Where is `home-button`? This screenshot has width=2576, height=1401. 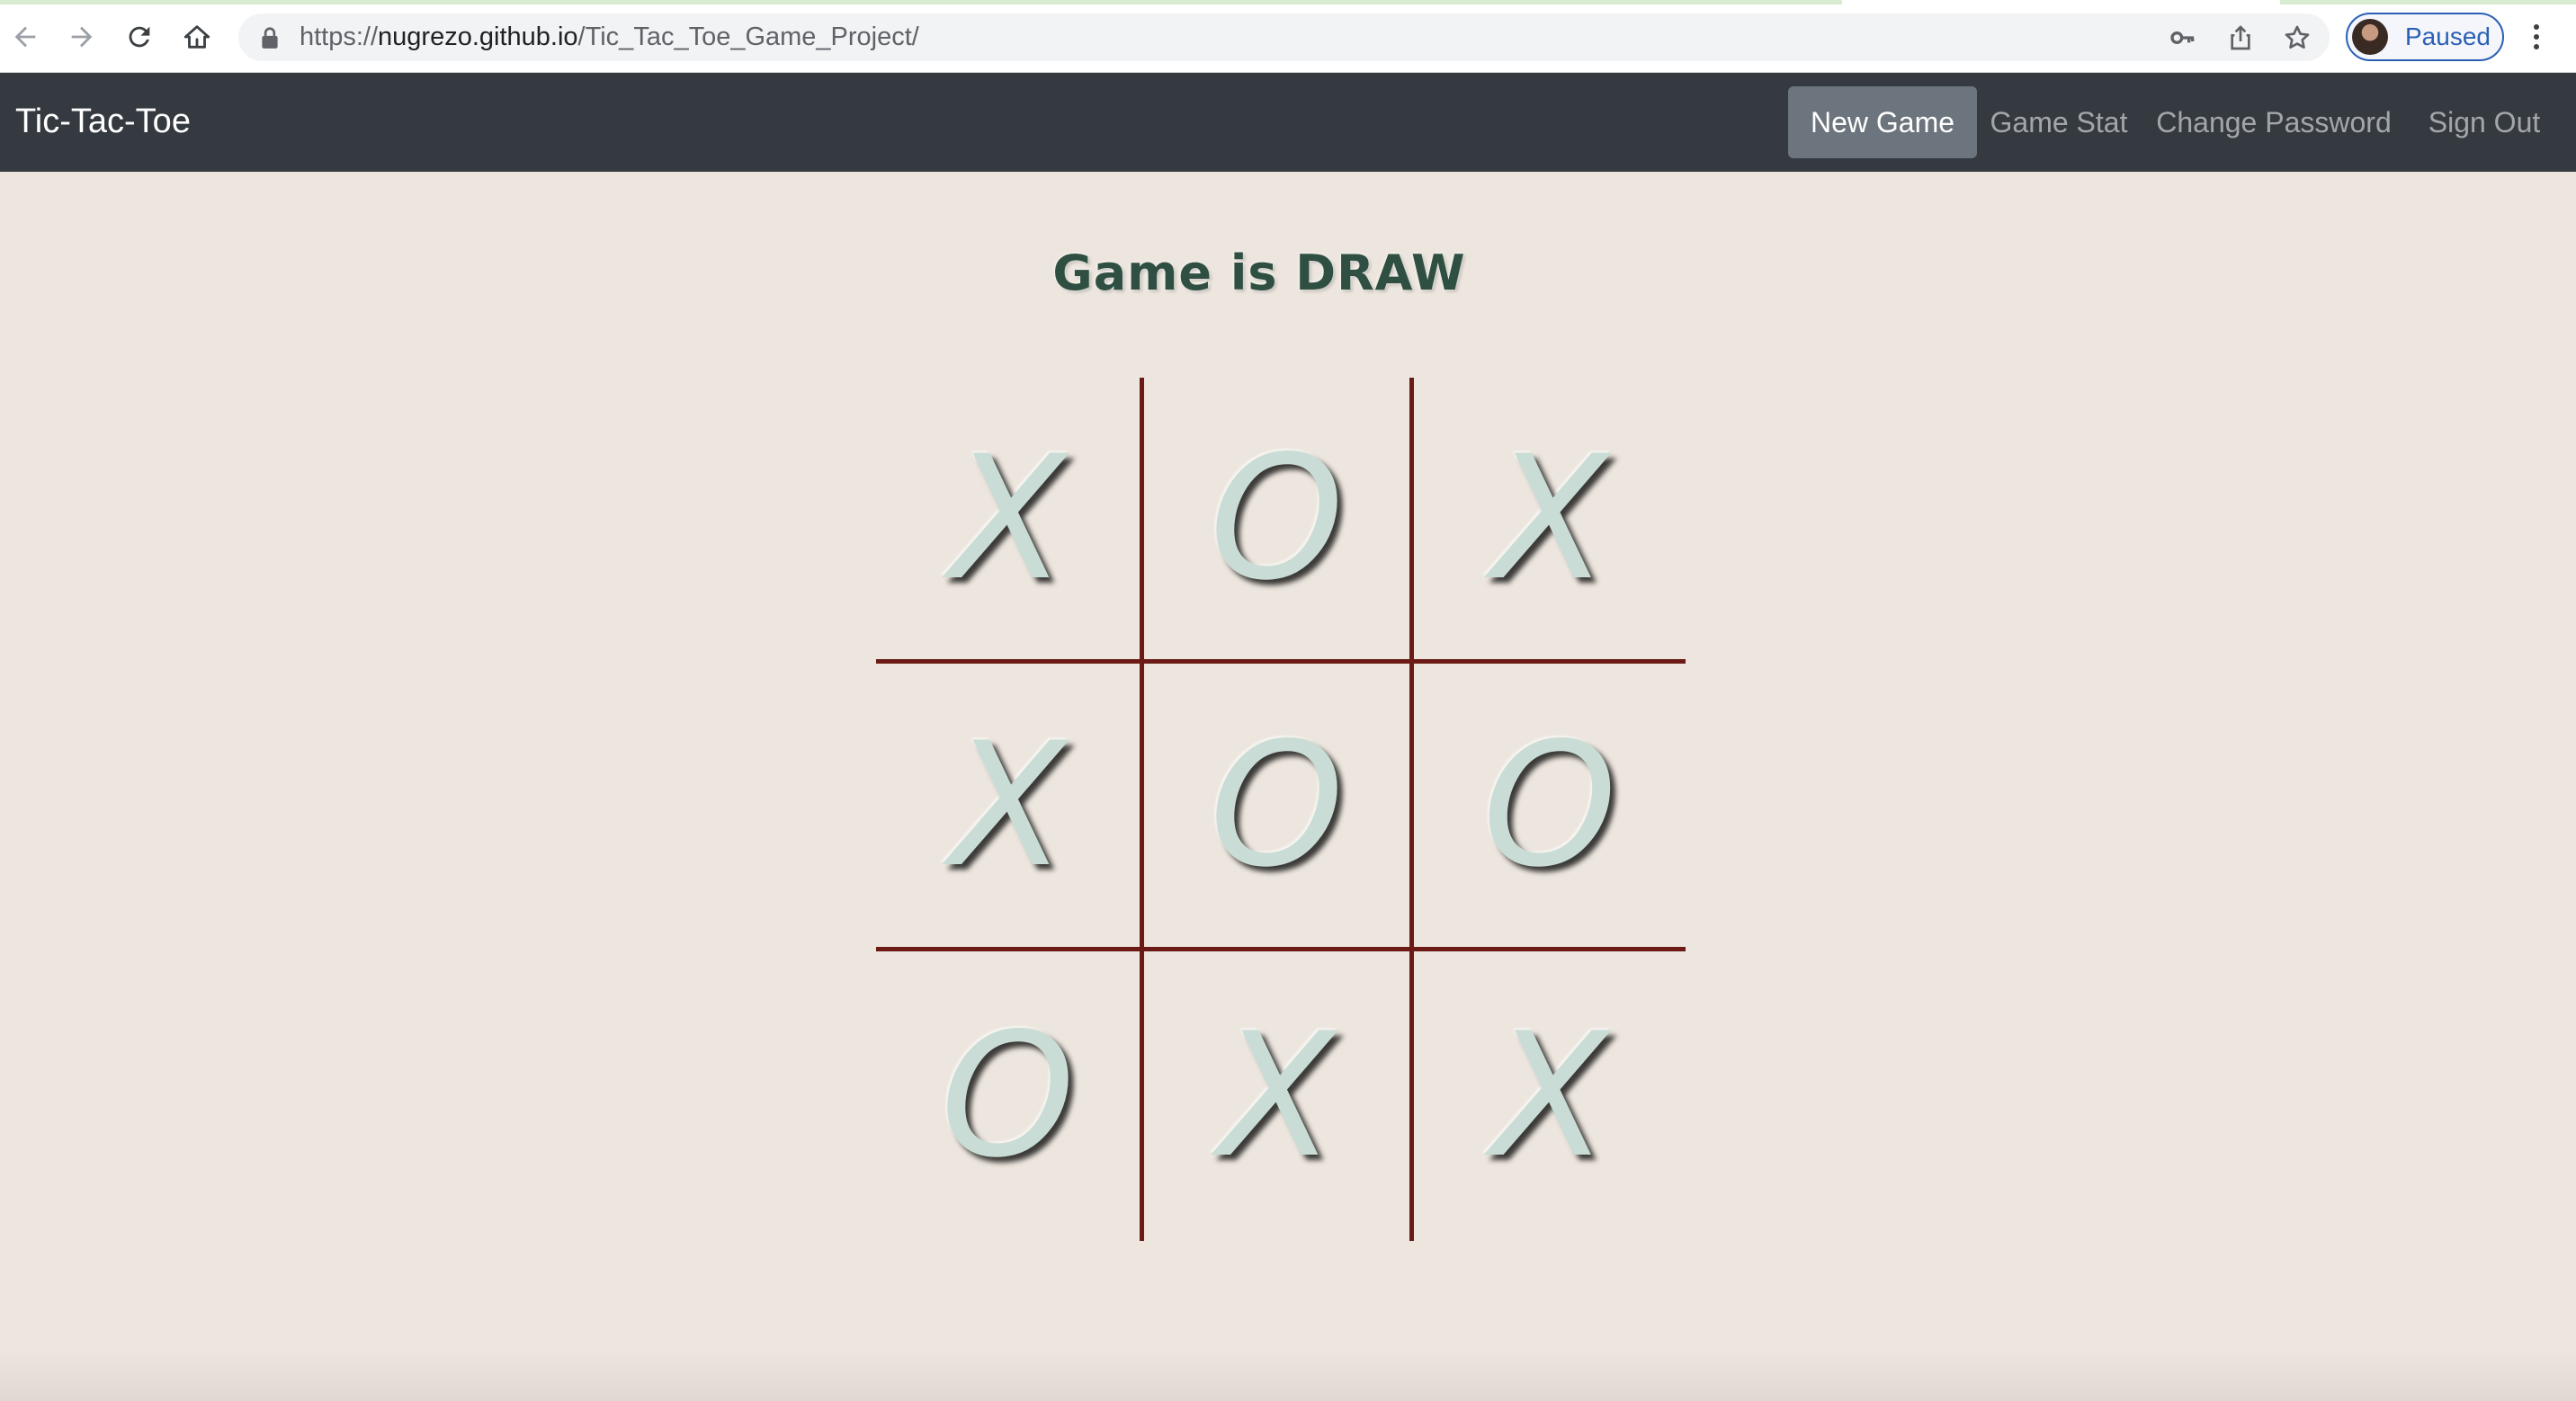 home-button is located at coordinates (197, 37).